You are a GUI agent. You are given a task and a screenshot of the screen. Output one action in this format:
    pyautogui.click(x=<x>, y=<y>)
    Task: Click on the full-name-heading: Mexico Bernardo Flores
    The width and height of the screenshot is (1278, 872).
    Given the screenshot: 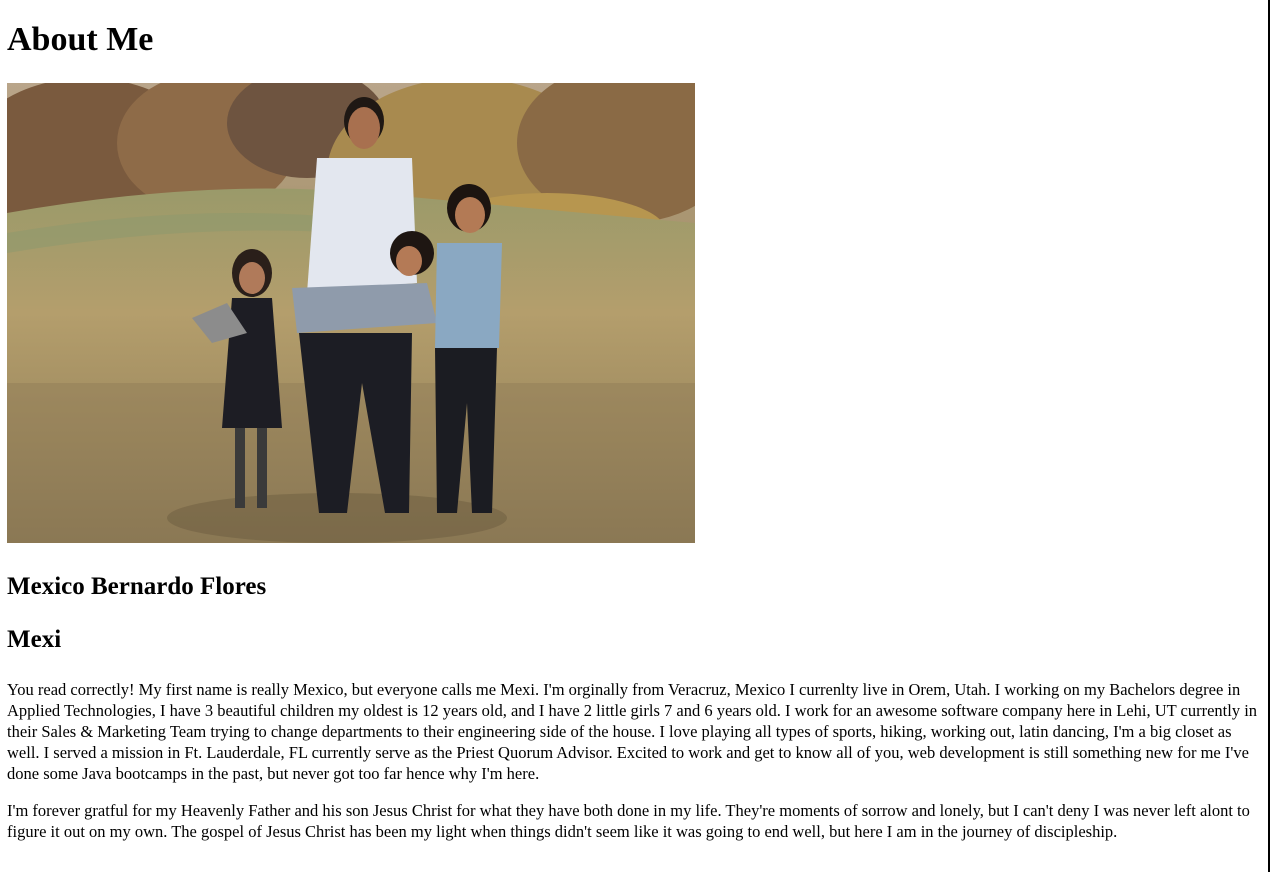 What is the action you would take?
    pyautogui.click(x=137, y=586)
    